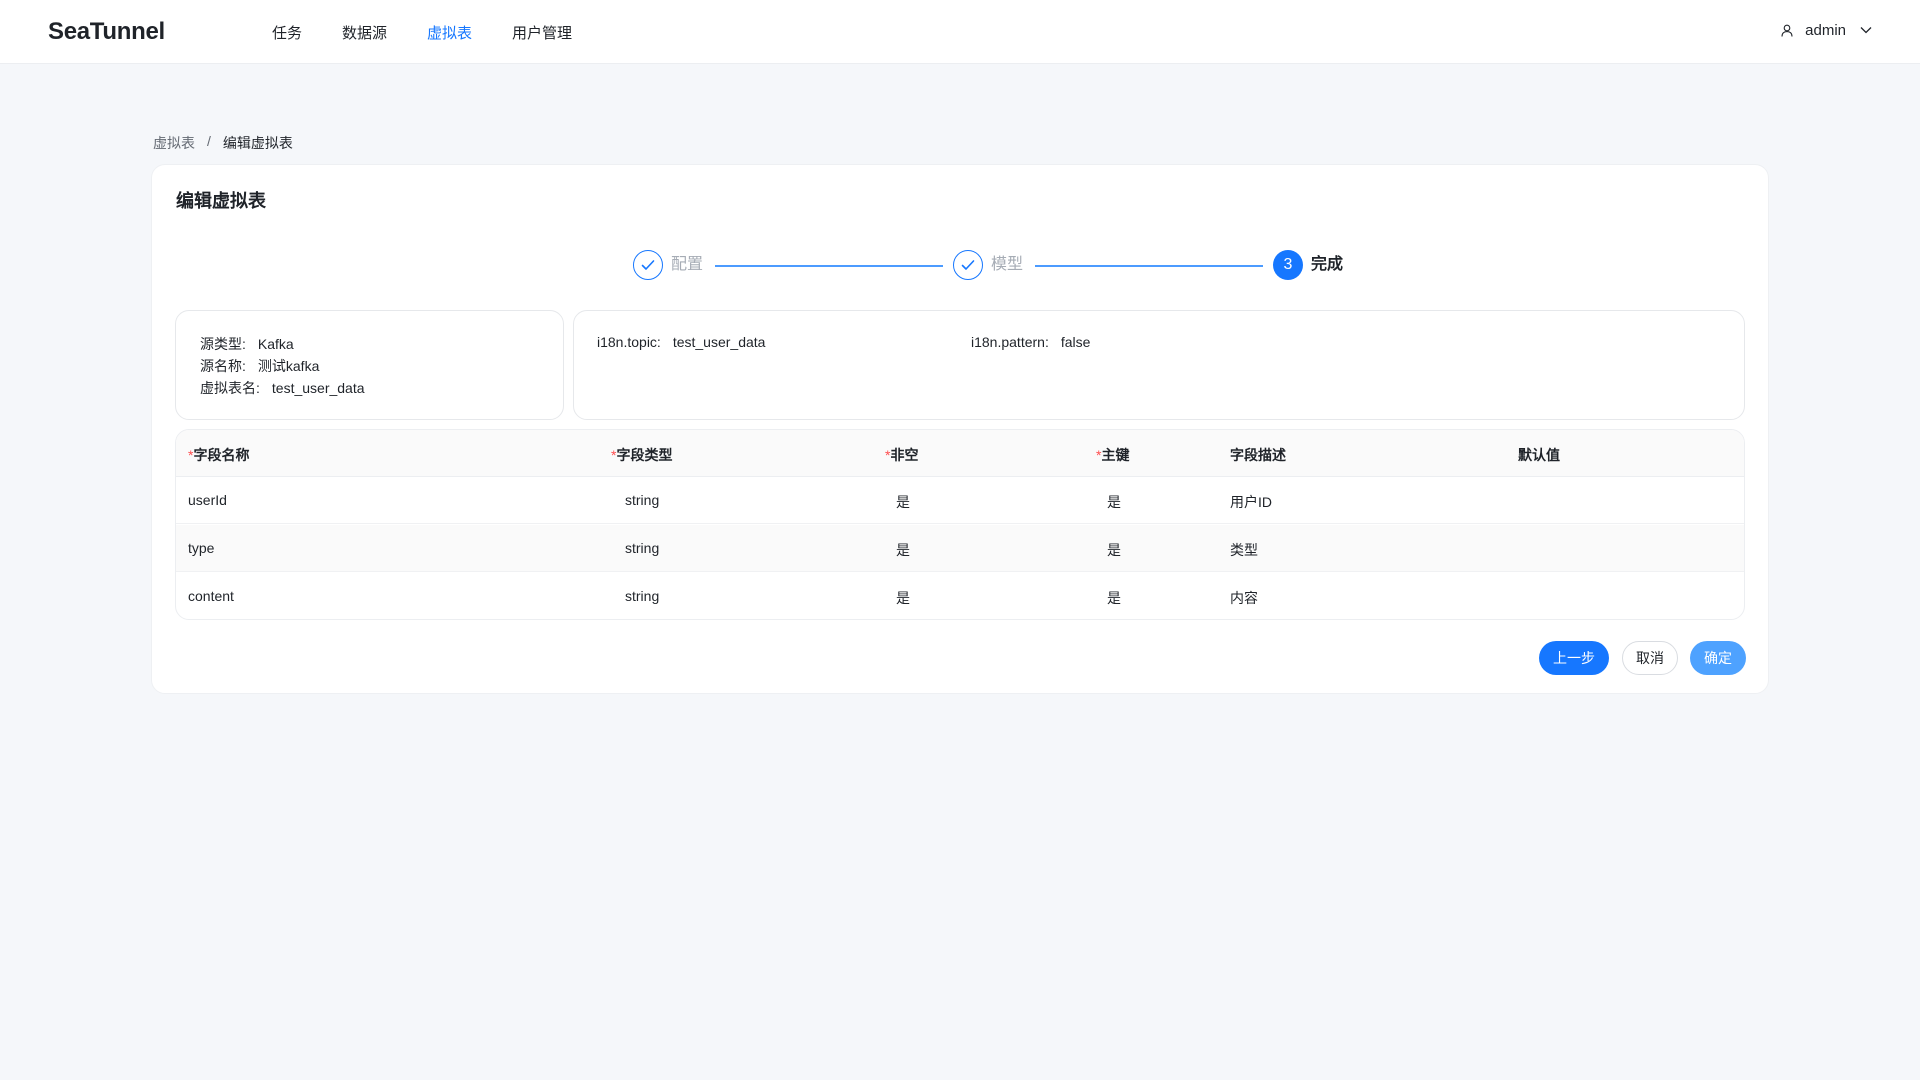  I want to click on column-header-not-null: *非空, so click(902, 455).